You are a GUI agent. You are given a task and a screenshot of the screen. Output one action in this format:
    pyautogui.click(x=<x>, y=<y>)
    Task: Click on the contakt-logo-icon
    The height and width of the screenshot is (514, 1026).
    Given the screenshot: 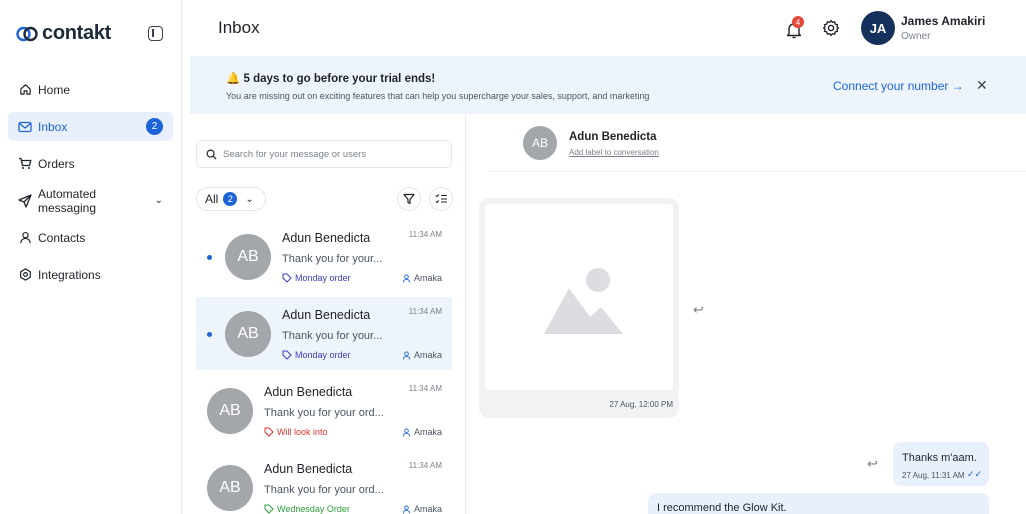 What is the action you would take?
    pyautogui.click(x=27, y=33)
    